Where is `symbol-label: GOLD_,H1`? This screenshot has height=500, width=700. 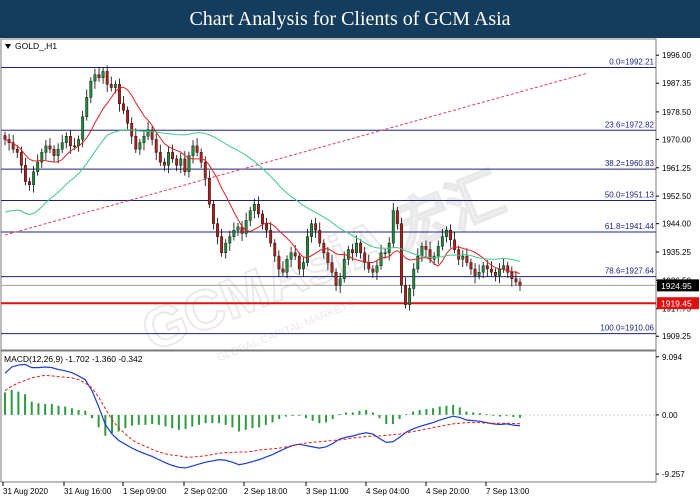
symbol-label: GOLD_,H1 is located at coordinates (36, 46).